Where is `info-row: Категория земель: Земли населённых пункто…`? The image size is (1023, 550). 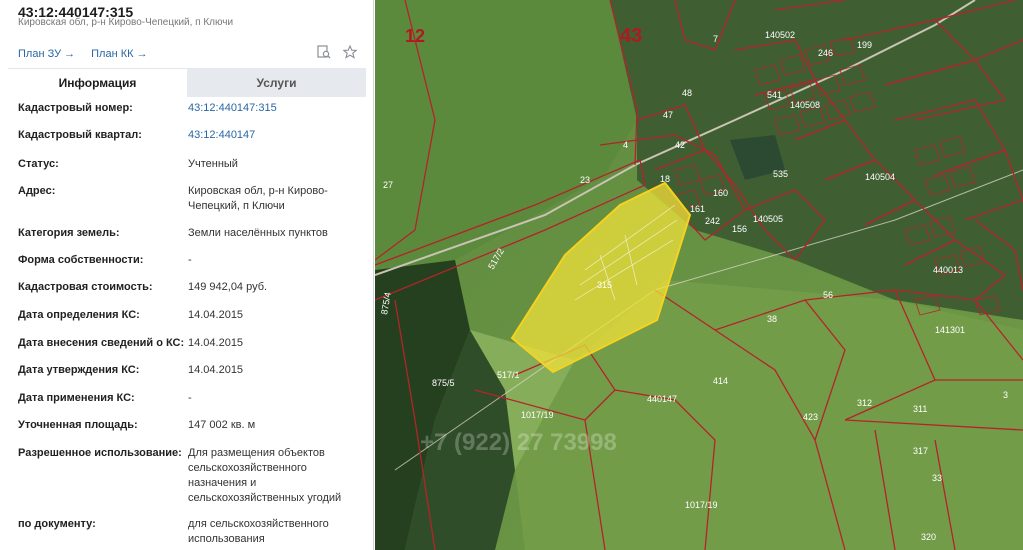
info-row: Категория земель: Земли населённых пункто… is located at coordinates (186, 235).